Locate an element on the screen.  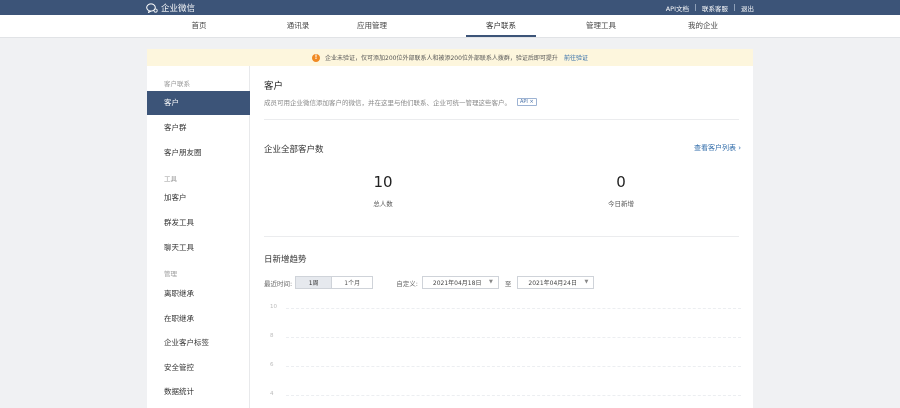
sidebar-item-customers: 客户 is located at coordinates (198, 103).